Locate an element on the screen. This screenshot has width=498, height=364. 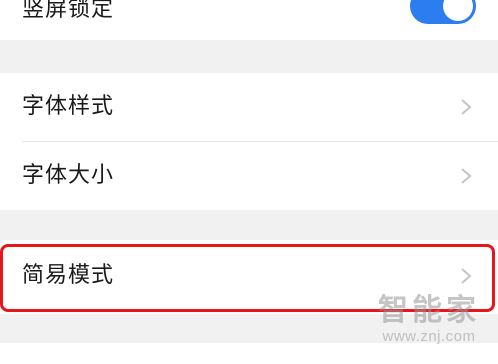
setting-row-rotation-lock: 竖屏锁定 is located at coordinates (249, 20).